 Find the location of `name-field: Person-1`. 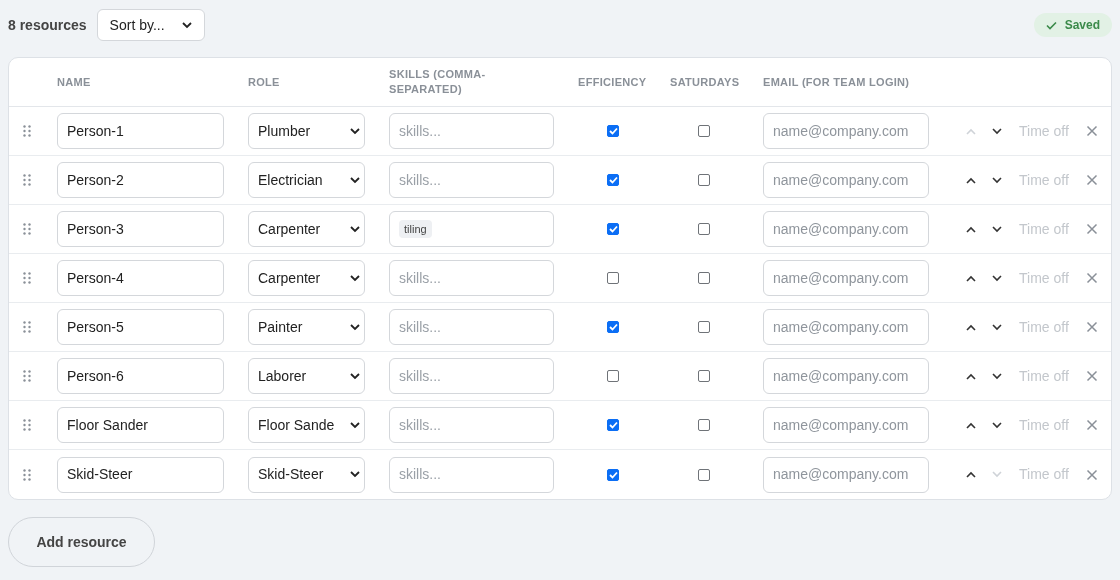

name-field: Person-1 is located at coordinates (140, 131).